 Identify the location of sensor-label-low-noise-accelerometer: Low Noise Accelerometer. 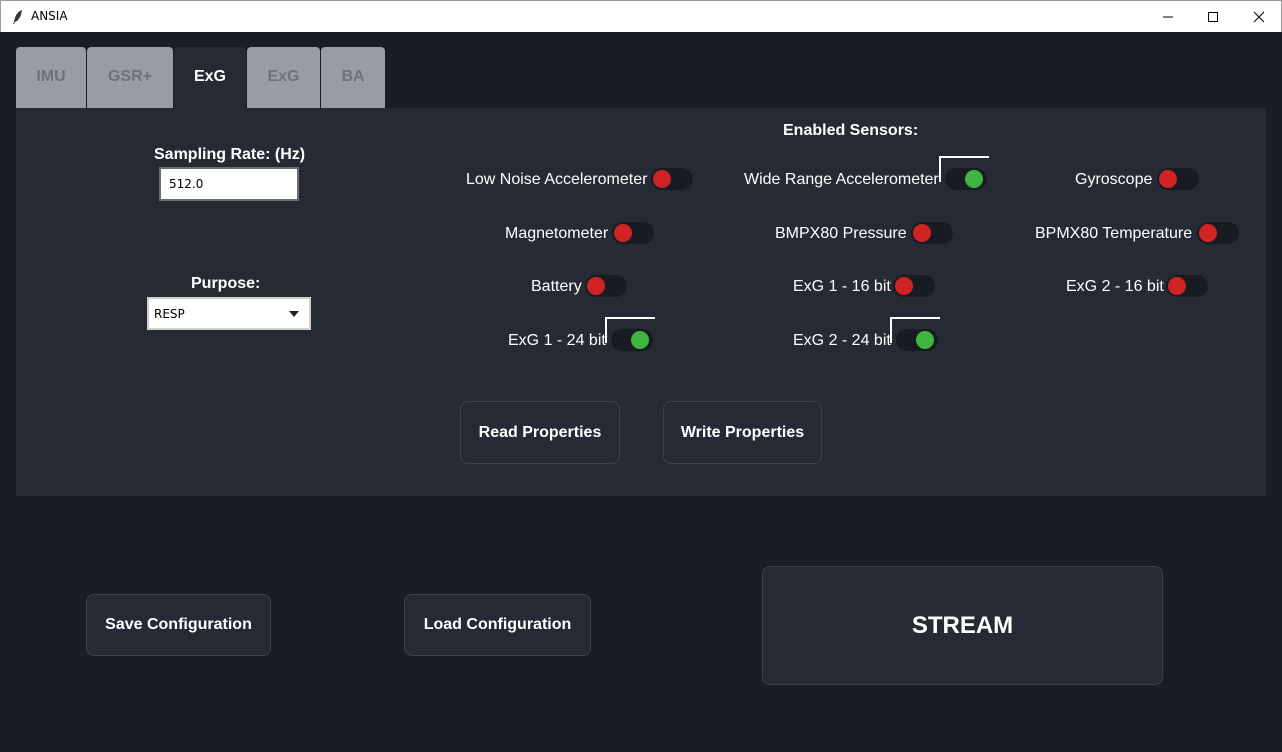
(557, 179).